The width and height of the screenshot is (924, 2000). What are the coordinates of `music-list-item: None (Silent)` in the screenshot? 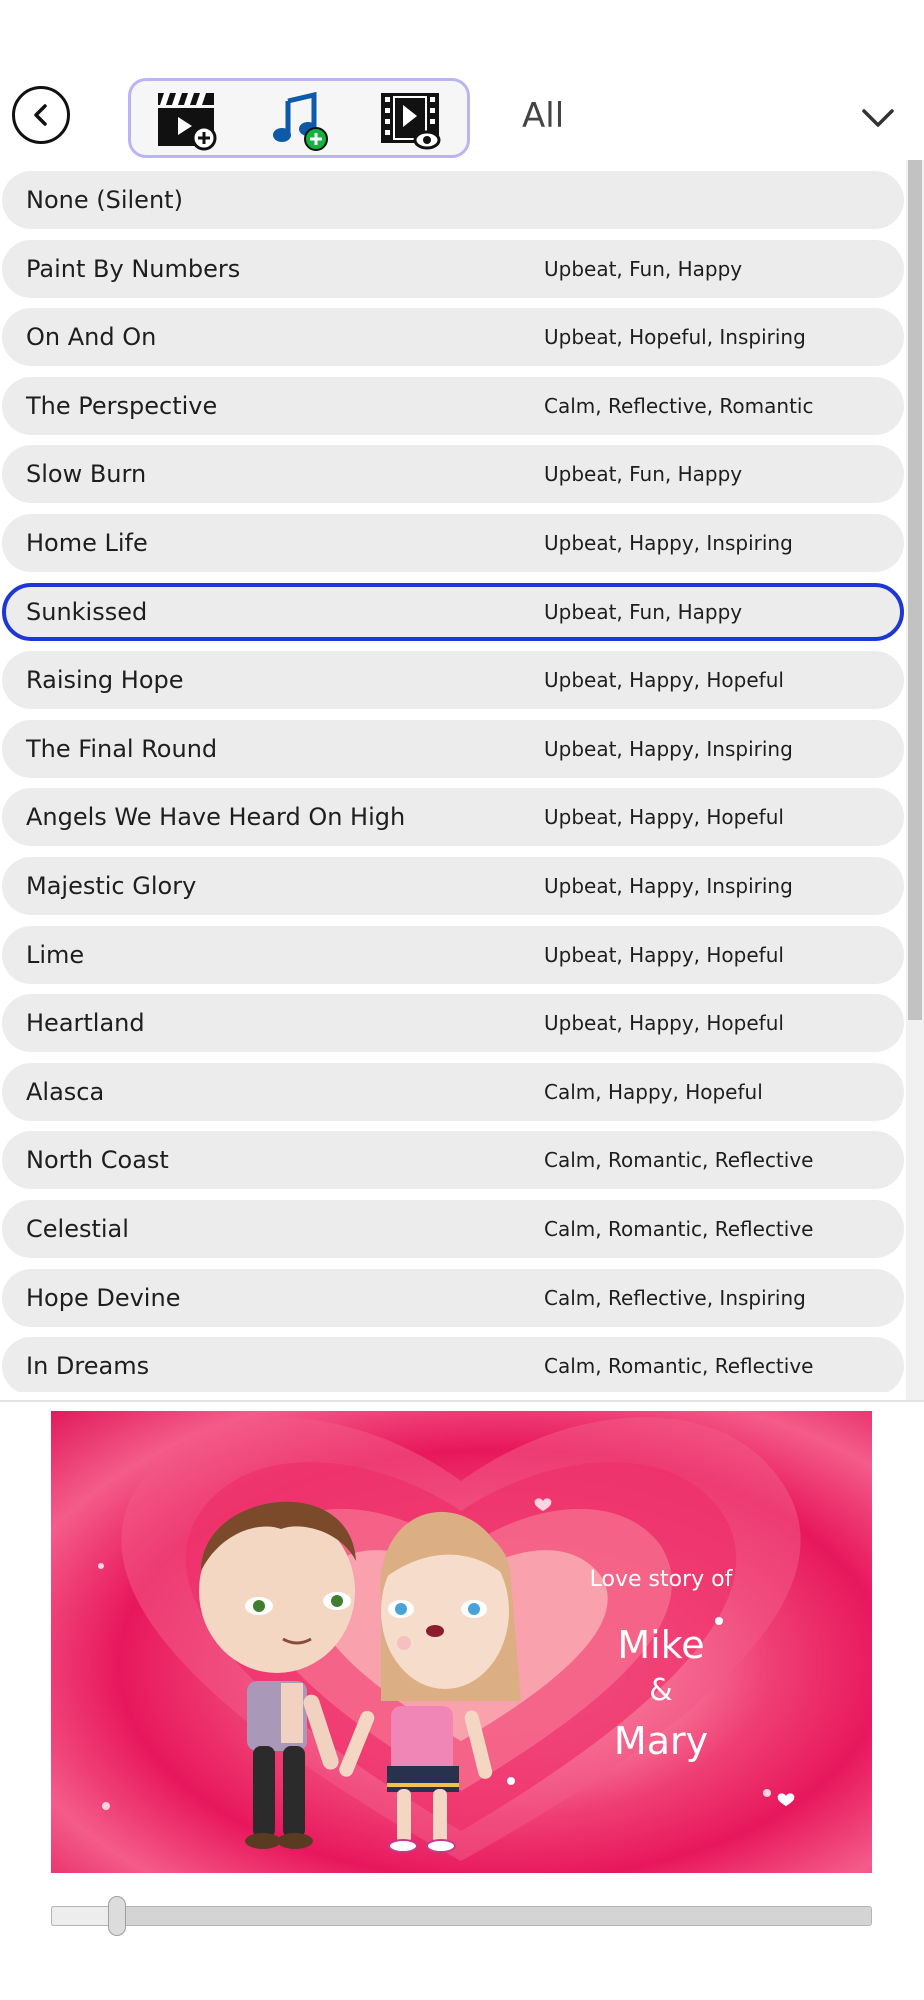 It's located at (453, 200).